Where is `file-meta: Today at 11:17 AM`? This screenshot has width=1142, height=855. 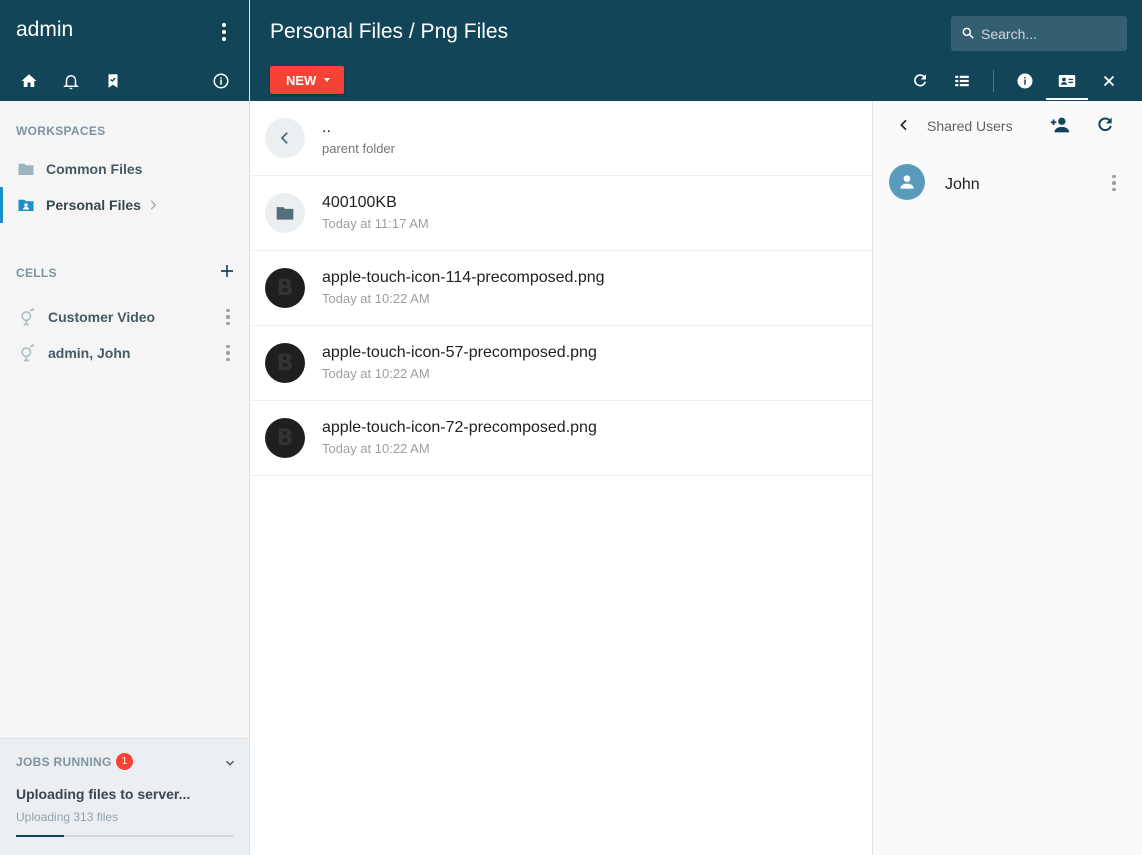
file-meta: Today at 11:17 AM is located at coordinates (375, 223).